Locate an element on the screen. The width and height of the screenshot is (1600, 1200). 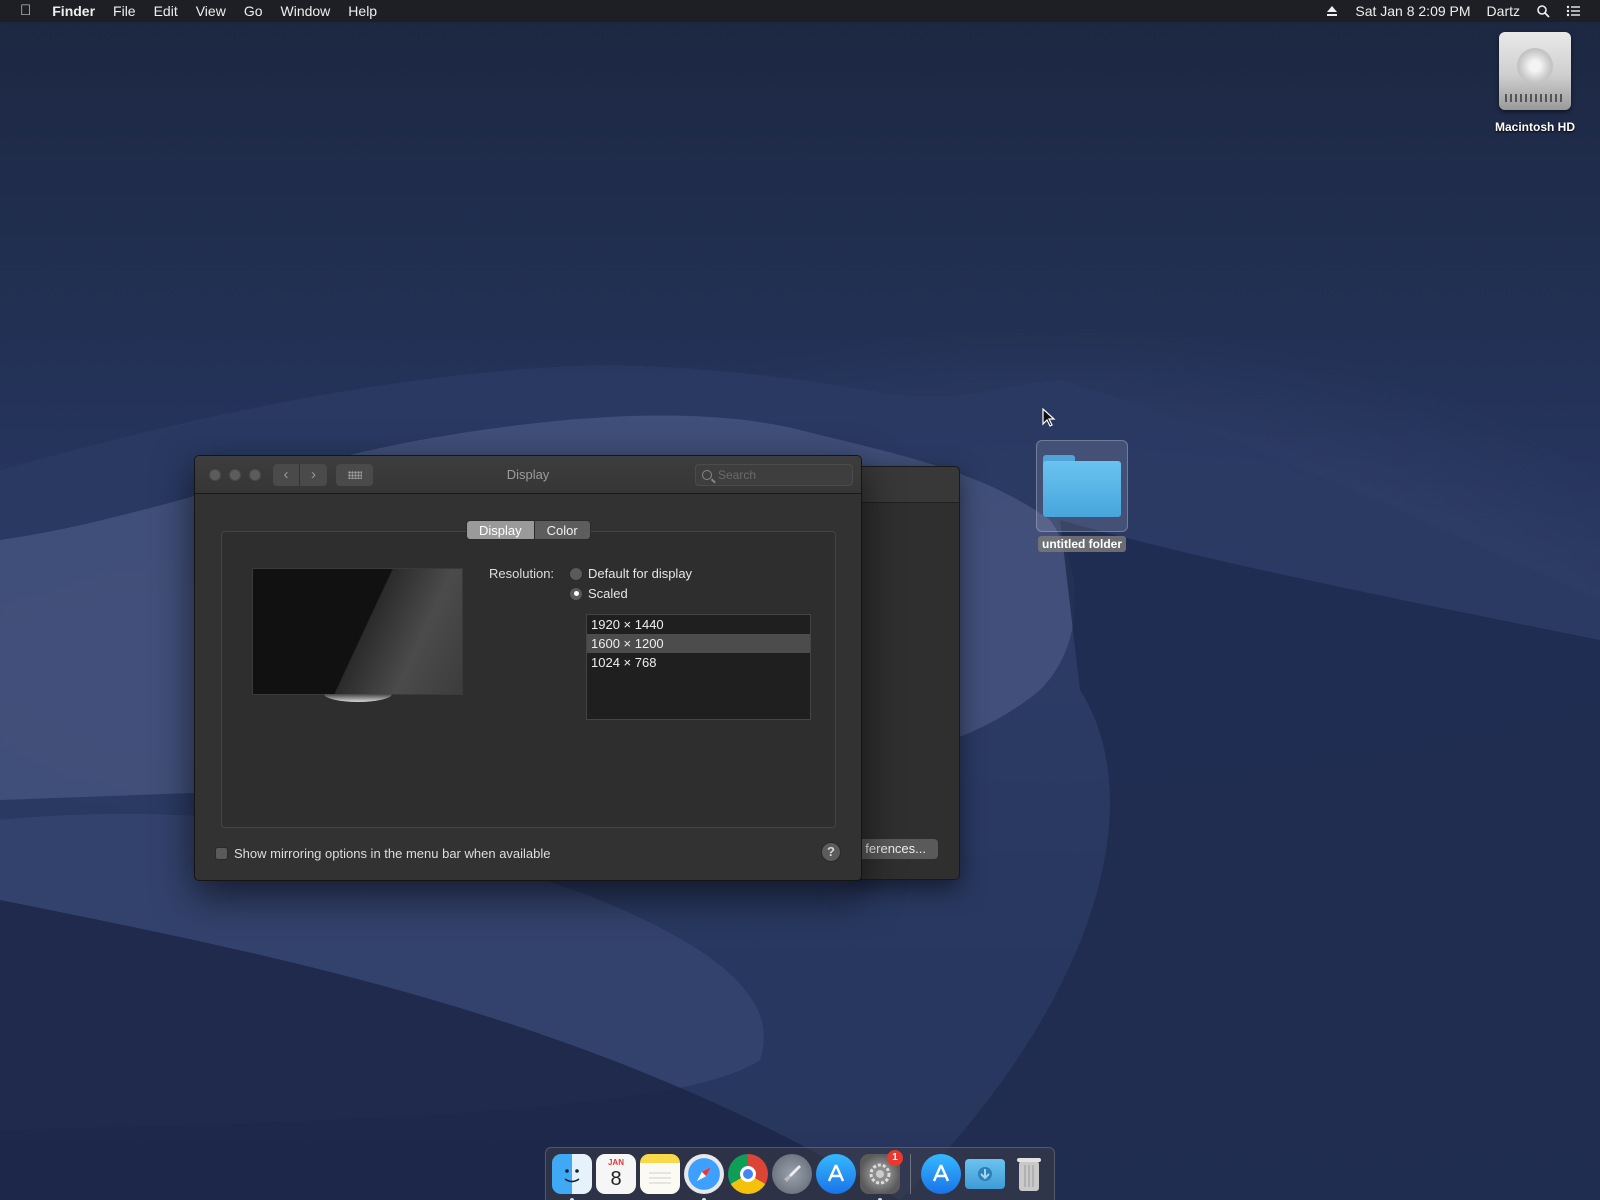
search-icon is located at coordinates (707, 475).